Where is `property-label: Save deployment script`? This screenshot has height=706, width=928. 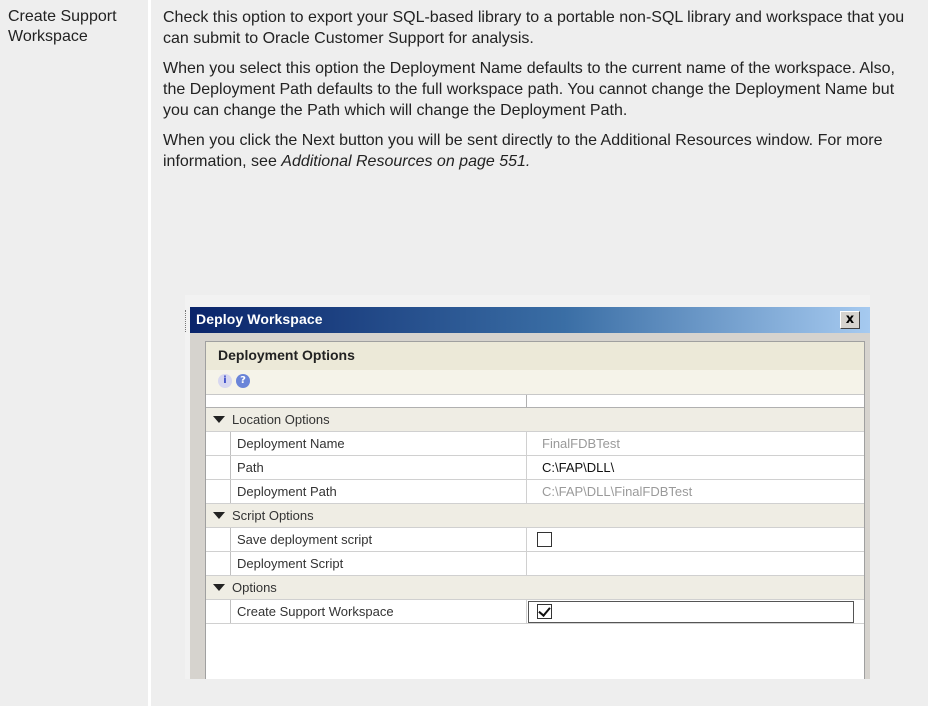 property-label: Save deployment script is located at coordinates (305, 539).